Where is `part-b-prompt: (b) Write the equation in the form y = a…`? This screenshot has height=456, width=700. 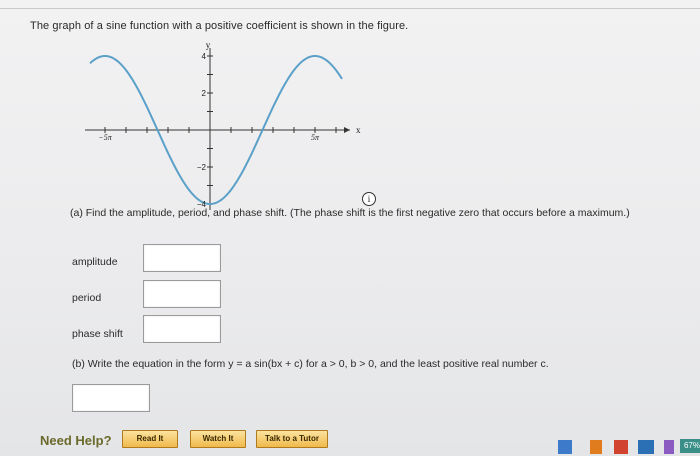 part-b-prompt: (b) Write the equation in the form y = a… is located at coordinates (310, 364).